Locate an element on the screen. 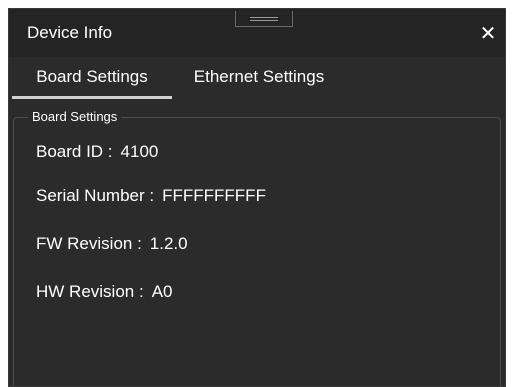 This screenshot has width=514, height=387. board-id-row: Board ID : 4100 is located at coordinates (97, 152).